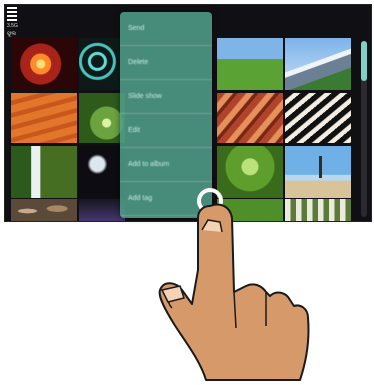  What do you see at coordinates (320, 167) in the screenshot?
I see `tree-trunk` at bounding box center [320, 167].